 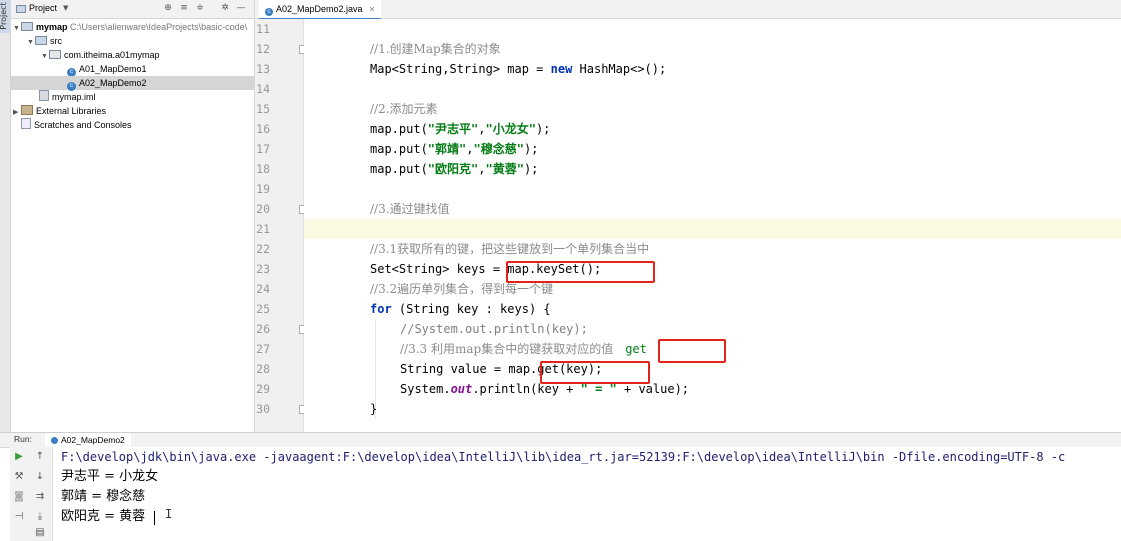 I want to click on highlight-box-get-note, so click(x=692, y=351).